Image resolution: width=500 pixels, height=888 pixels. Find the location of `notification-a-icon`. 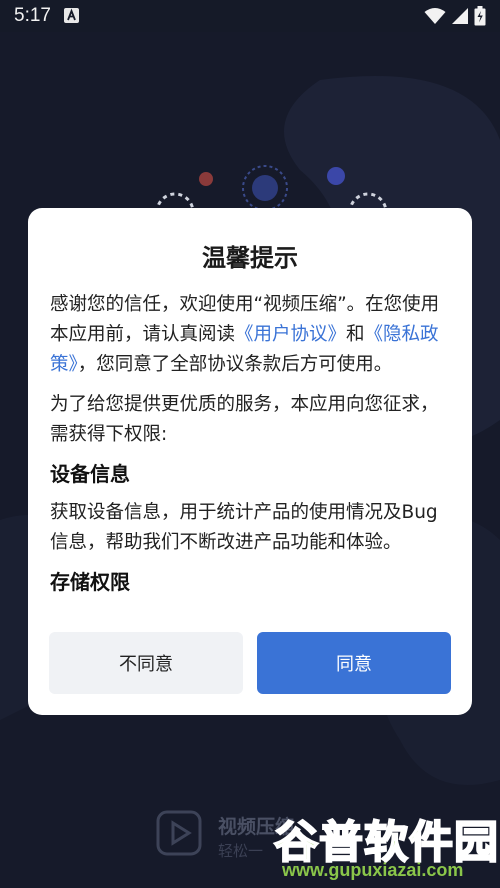

notification-a-icon is located at coordinates (71, 15).